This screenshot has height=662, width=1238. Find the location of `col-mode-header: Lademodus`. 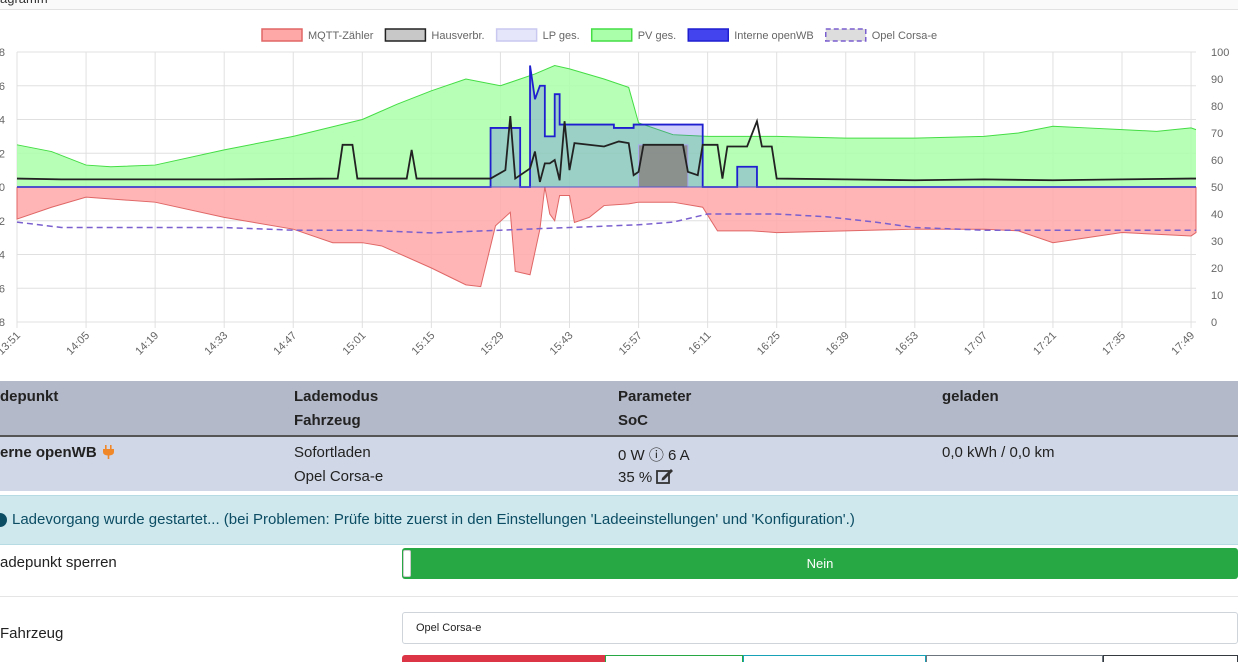

col-mode-header: Lademodus is located at coordinates (336, 396).